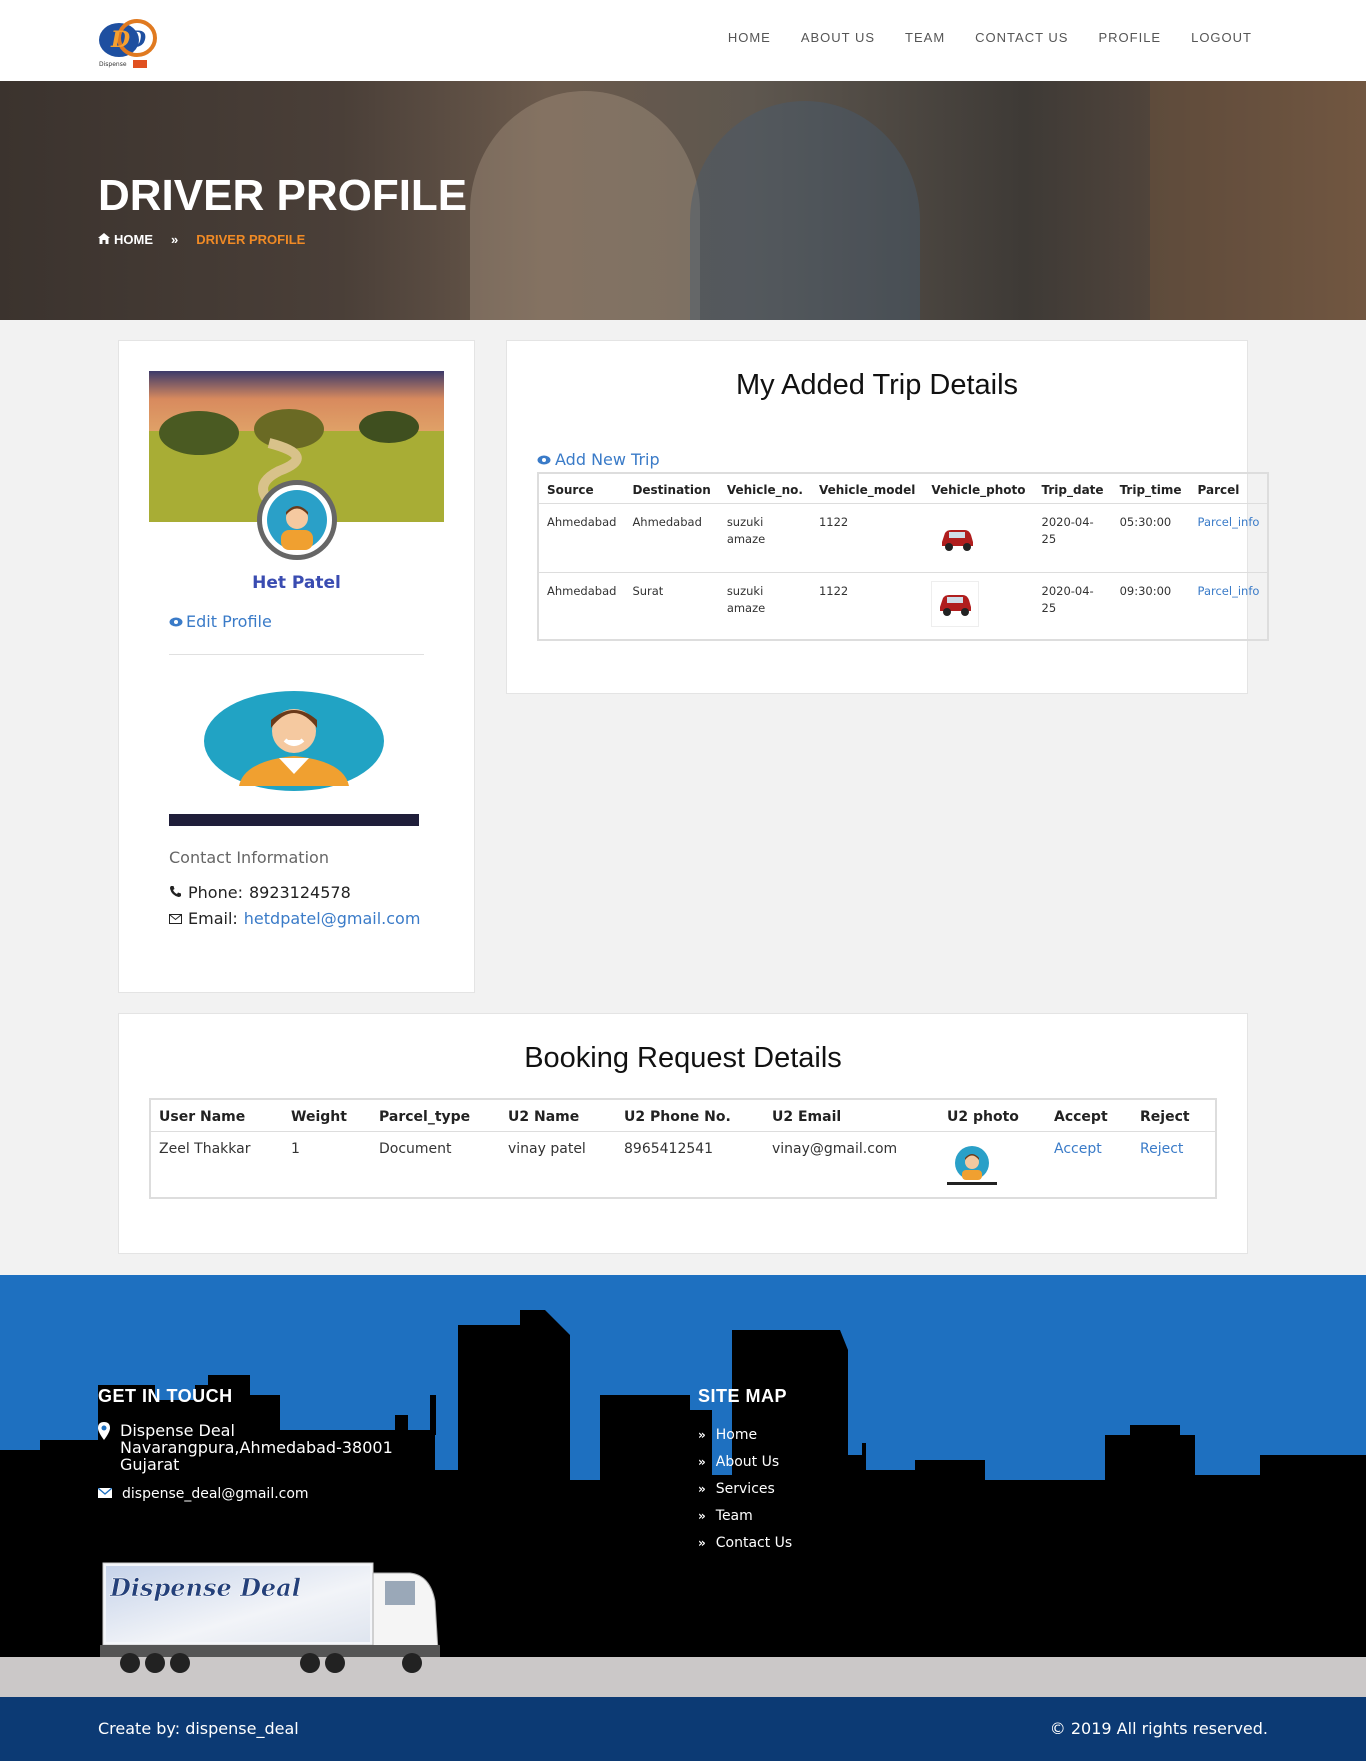 The width and height of the screenshot is (1366, 1761). What do you see at coordinates (256, 1447) in the screenshot?
I see `address-line-2: Navarangpura,Ahmedabad-38001` at bounding box center [256, 1447].